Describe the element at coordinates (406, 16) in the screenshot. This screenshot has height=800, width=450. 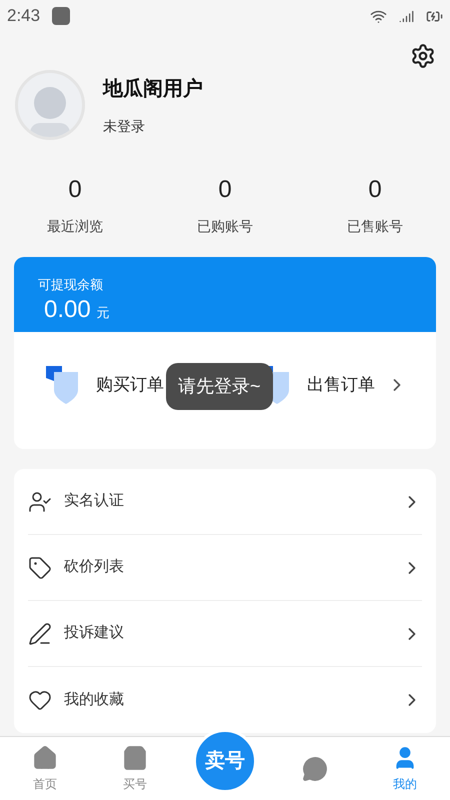
I see `signal-icon` at that location.